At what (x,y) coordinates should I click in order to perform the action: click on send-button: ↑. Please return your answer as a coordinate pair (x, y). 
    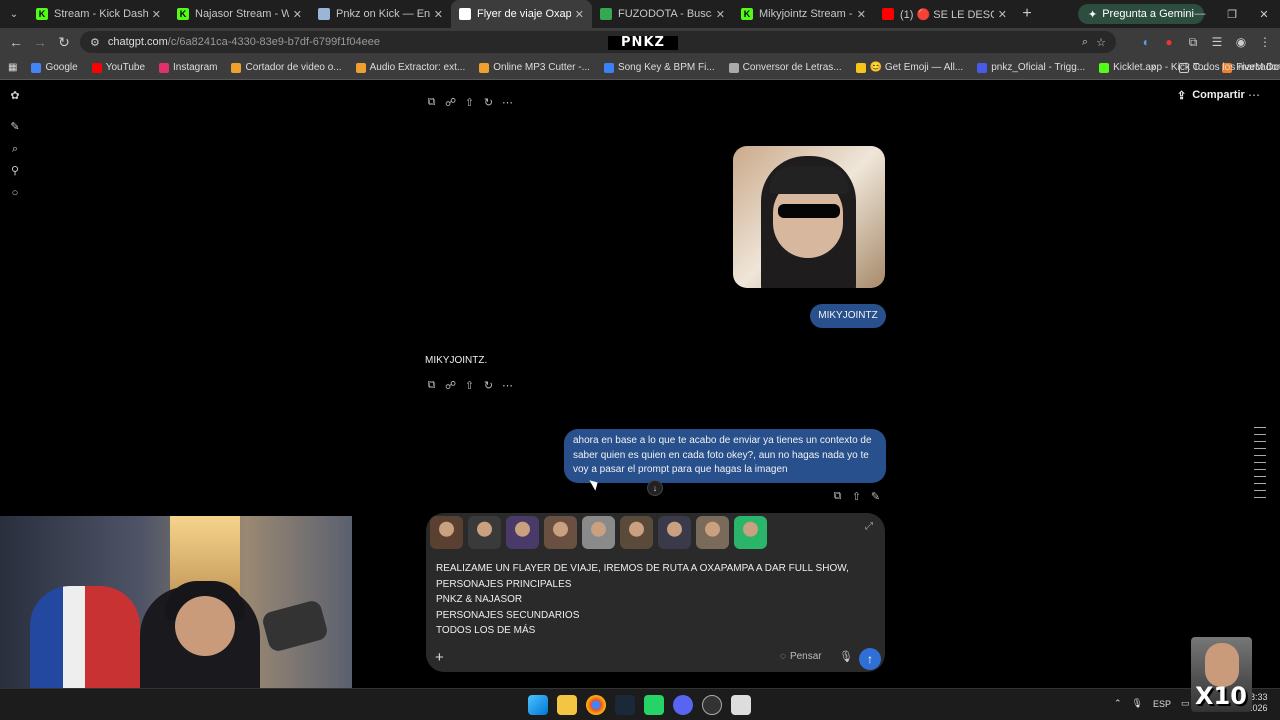
    Looking at the image, I should click on (870, 659).